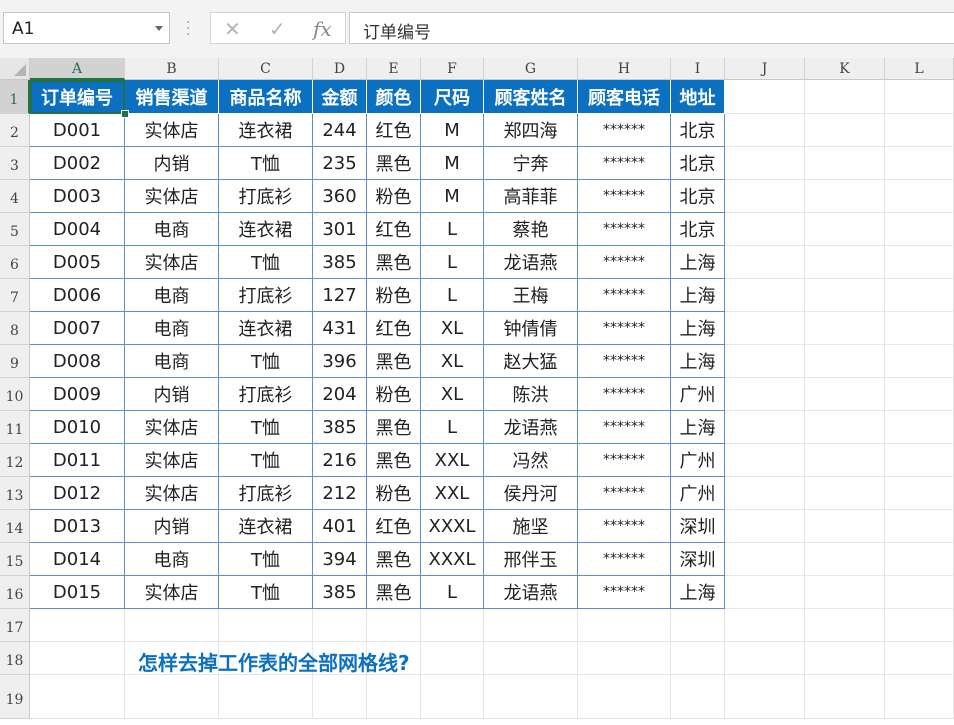  Describe the element at coordinates (340, 493) in the screenshot. I see `table-cell: 212` at that location.